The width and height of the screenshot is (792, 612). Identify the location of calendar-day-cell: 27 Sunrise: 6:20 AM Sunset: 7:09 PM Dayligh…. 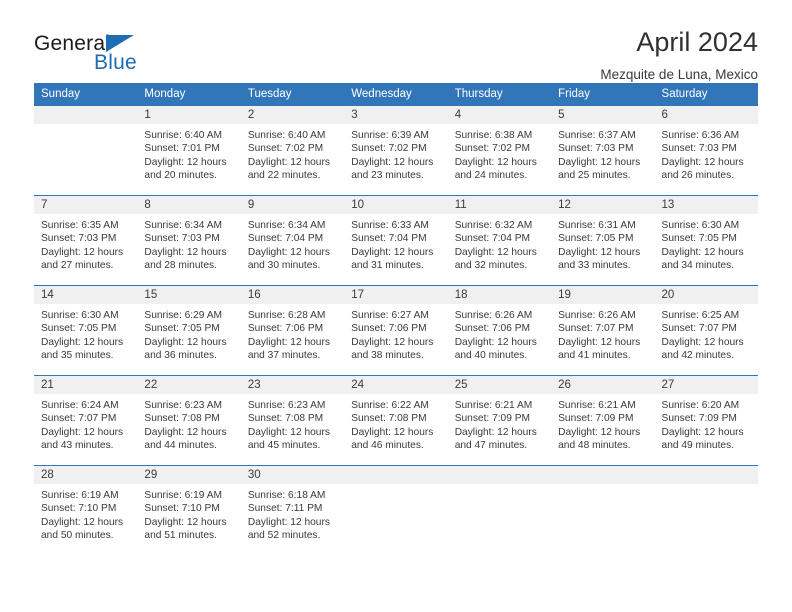
(706, 420).